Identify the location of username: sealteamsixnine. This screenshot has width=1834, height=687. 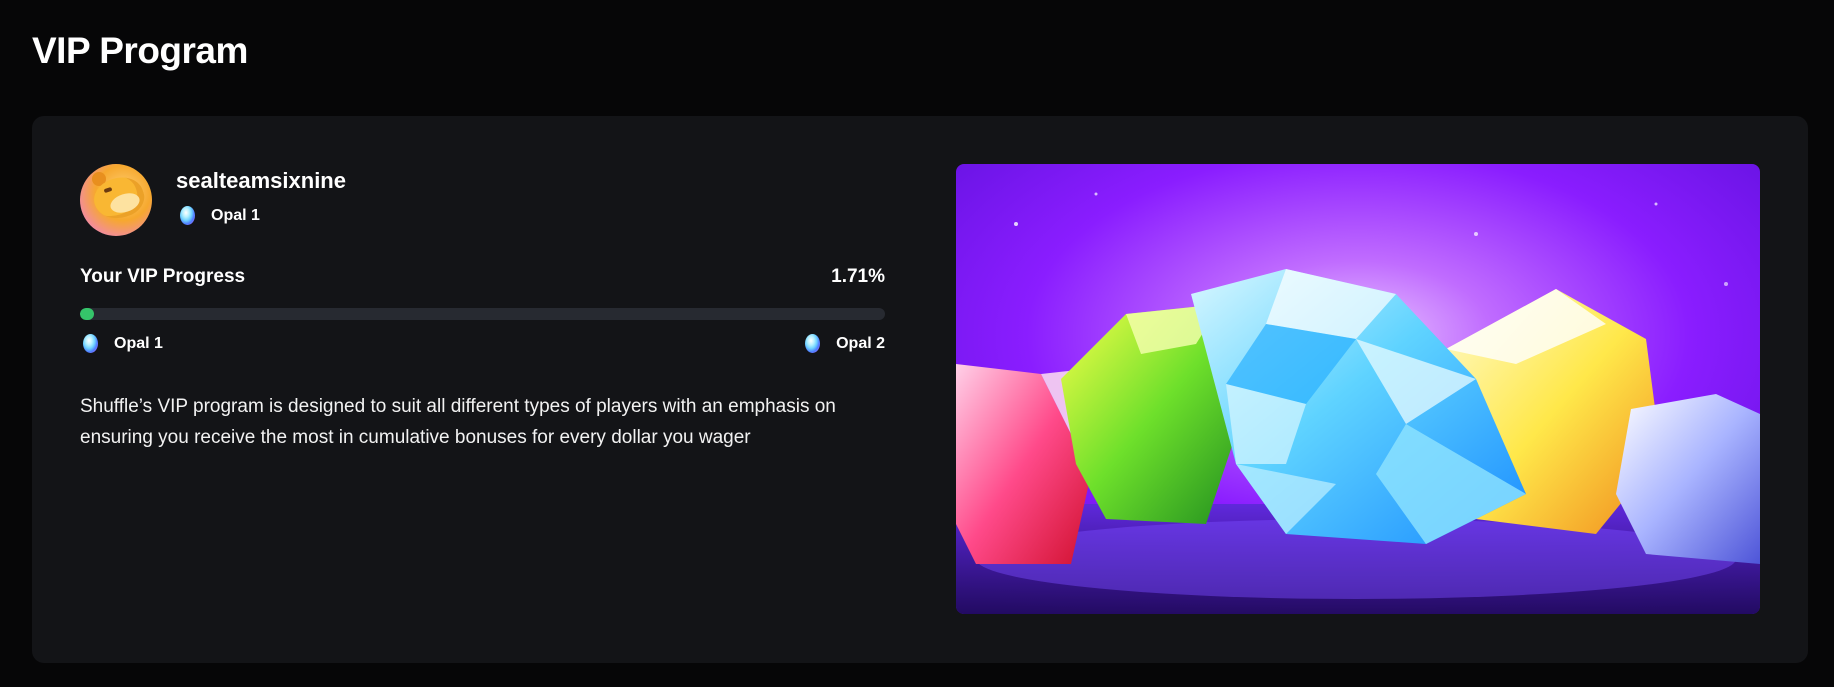
(261, 181).